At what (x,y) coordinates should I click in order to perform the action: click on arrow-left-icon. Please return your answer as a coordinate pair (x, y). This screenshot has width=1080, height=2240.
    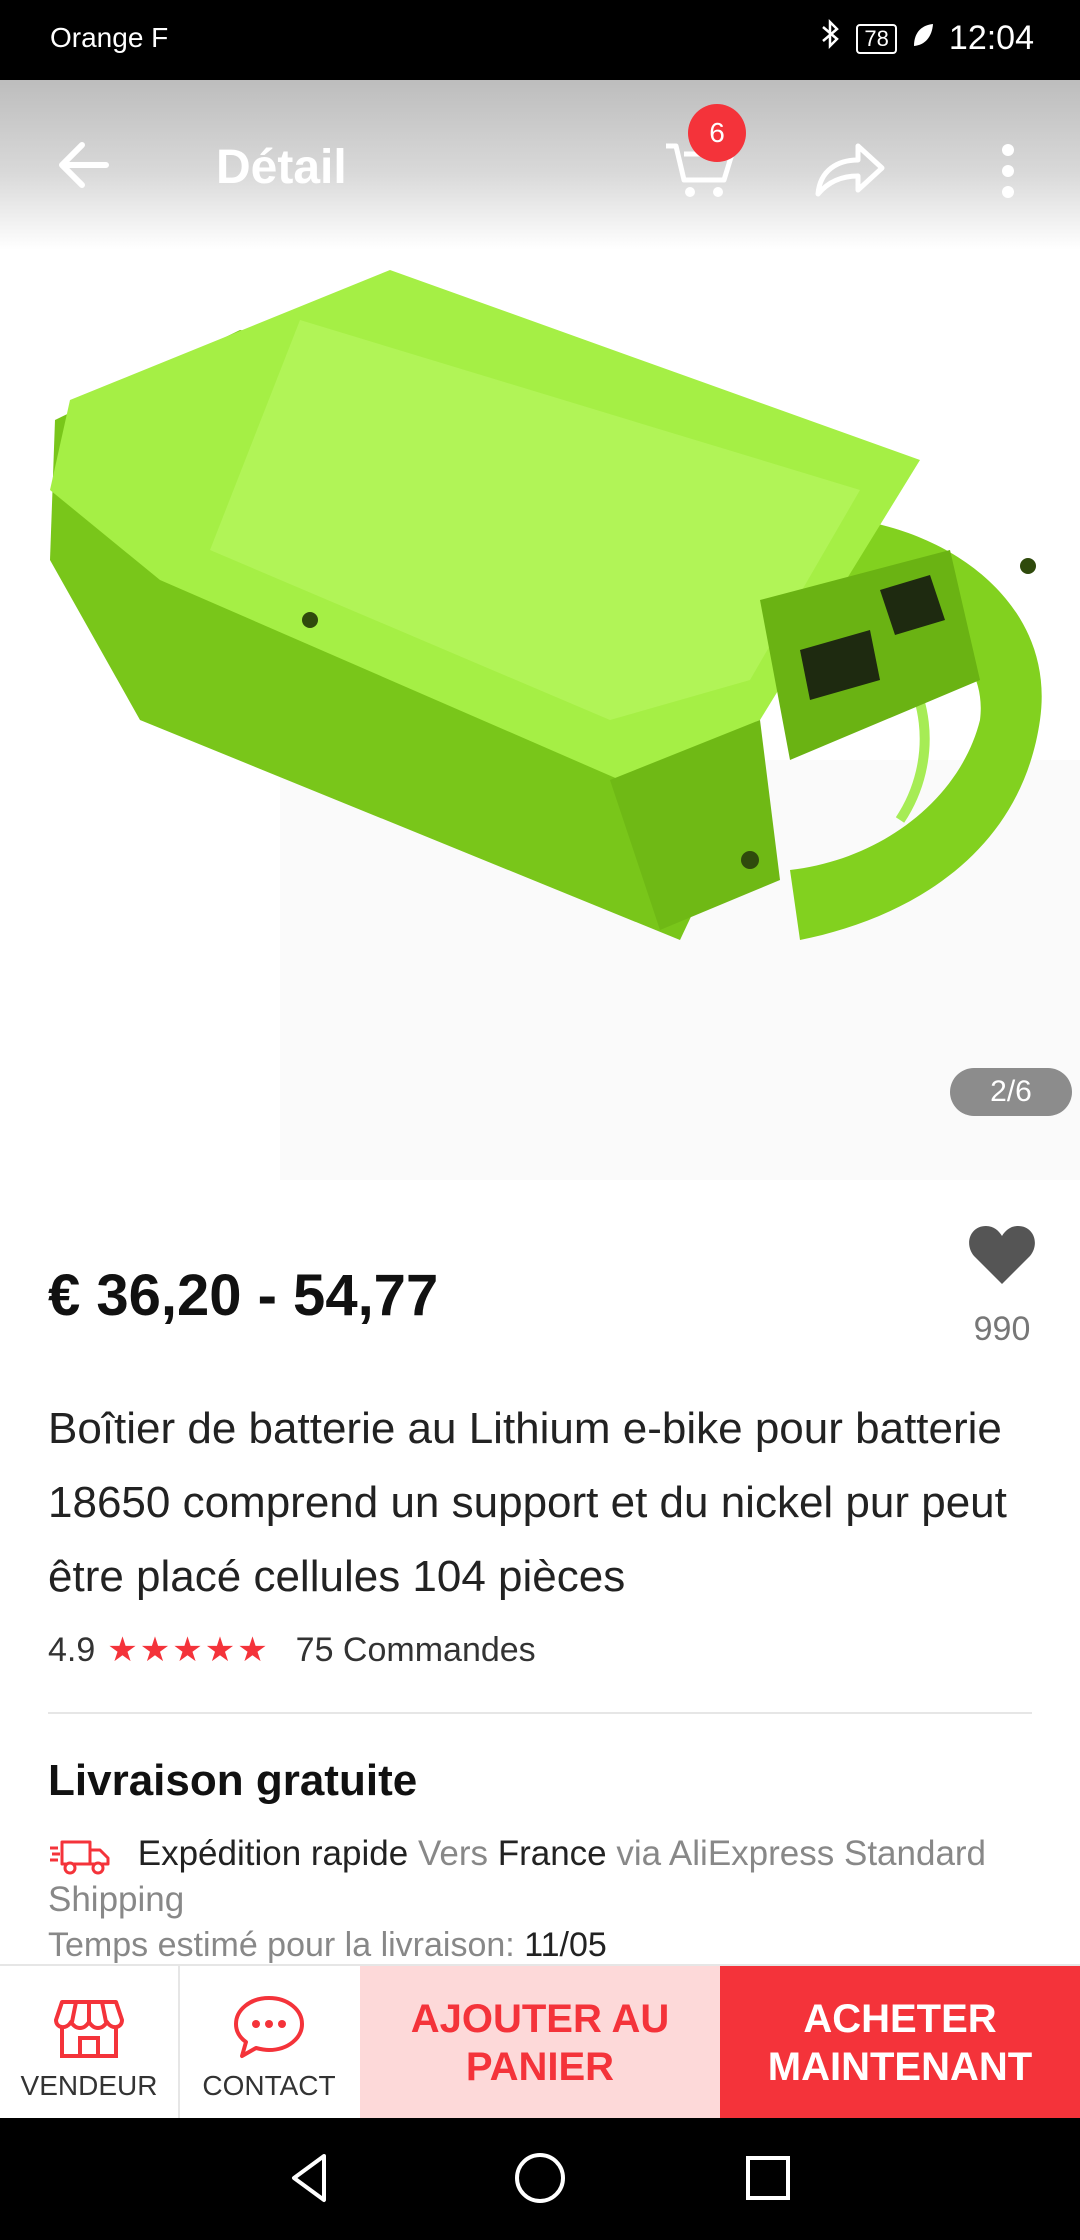
    Looking at the image, I should click on (84, 165).